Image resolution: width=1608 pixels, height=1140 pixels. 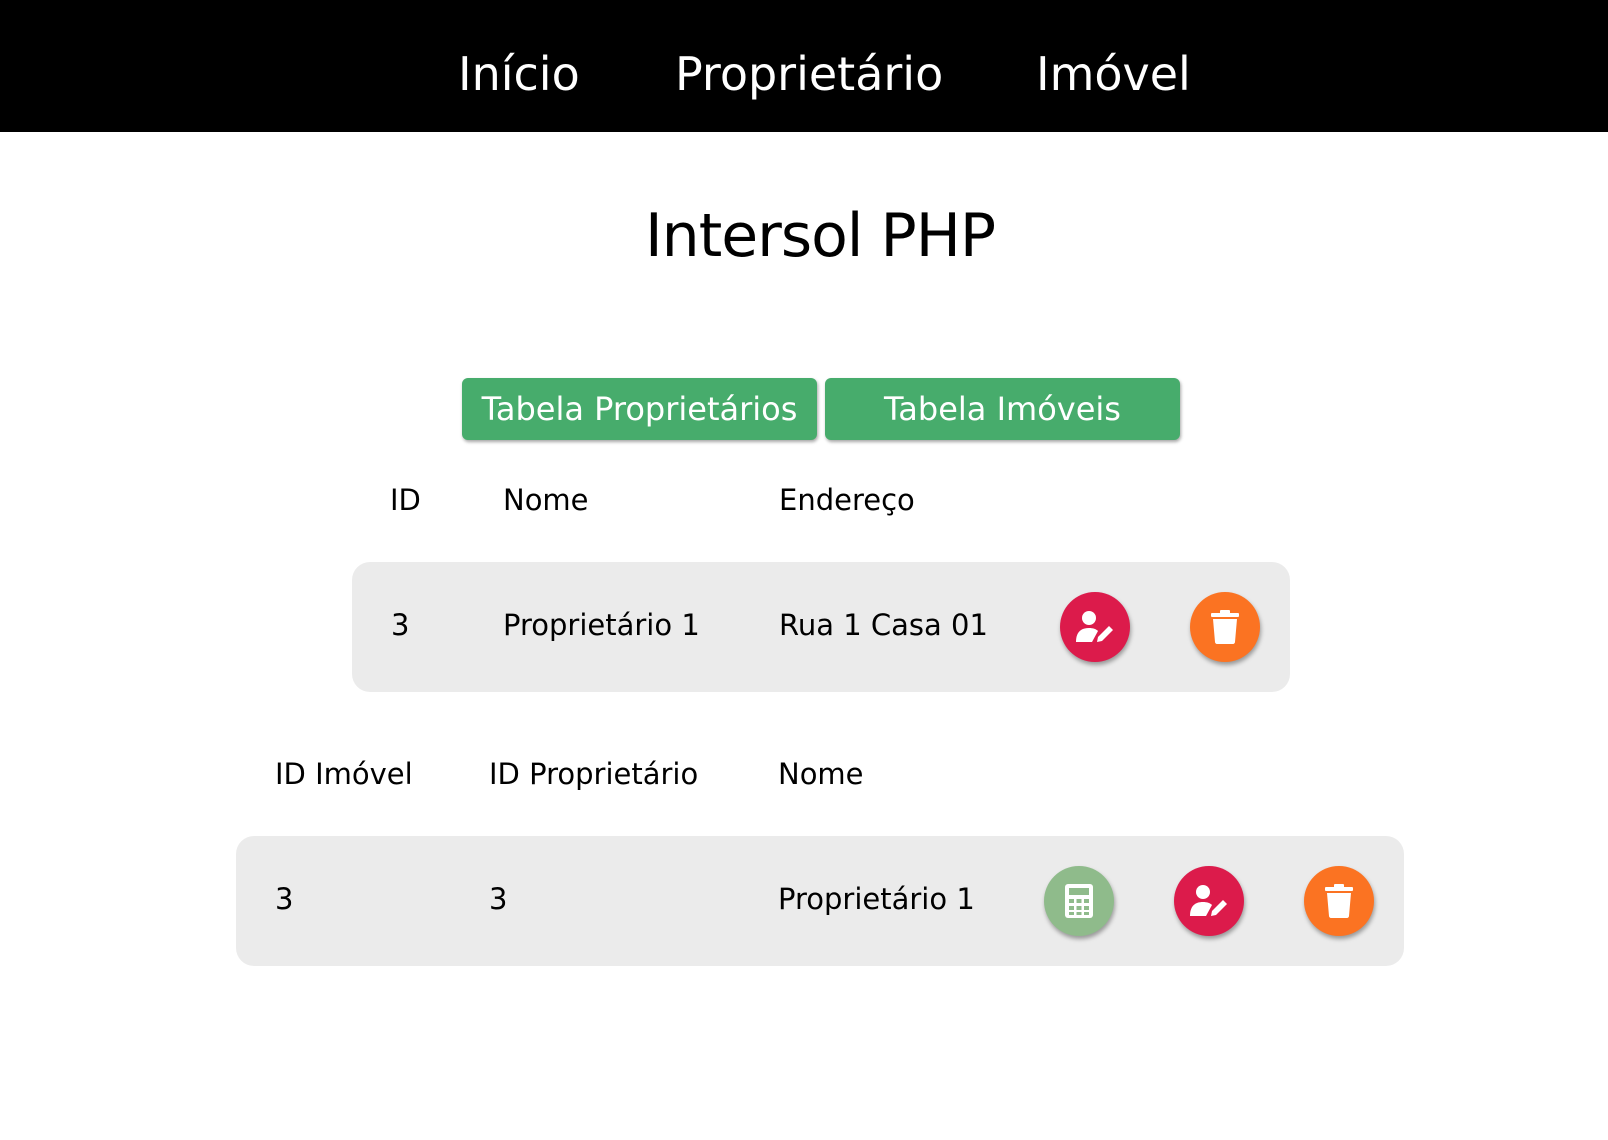 What do you see at coordinates (847, 500) in the screenshot?
I see `header-endereco: Endereço` at bounding box center [847, 500].